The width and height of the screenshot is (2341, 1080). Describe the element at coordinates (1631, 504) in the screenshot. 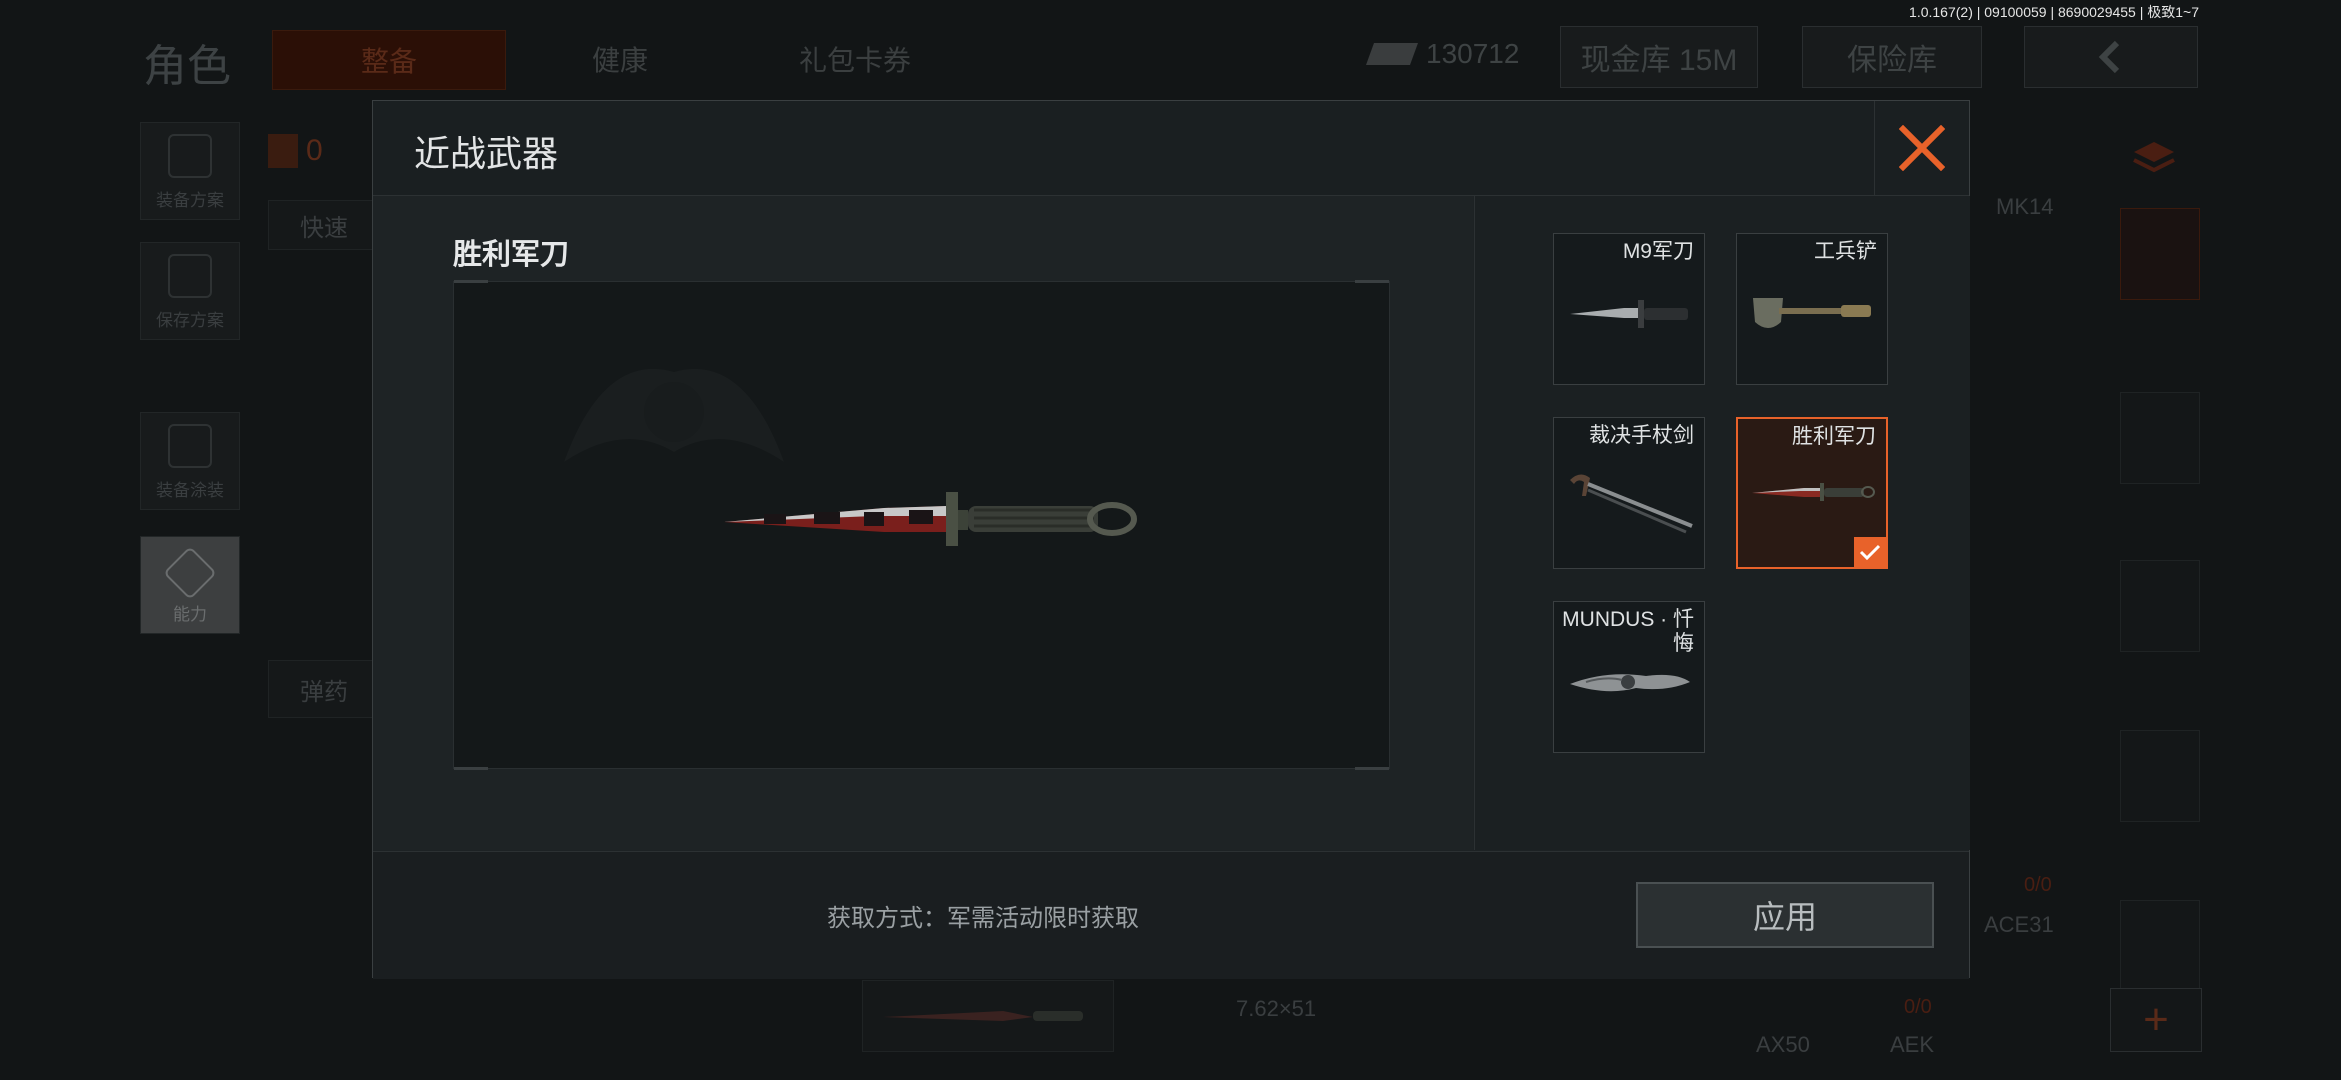

I see `cane-sword-icon` at that location.